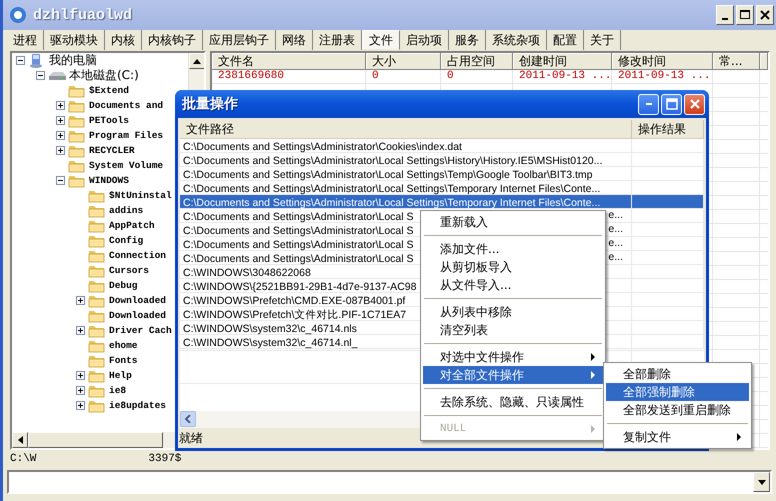 This screenshot has width=776, height=501. Describe the element at coordinates (294, 40) in the screenshot. I see `tab: 网络` at that location.